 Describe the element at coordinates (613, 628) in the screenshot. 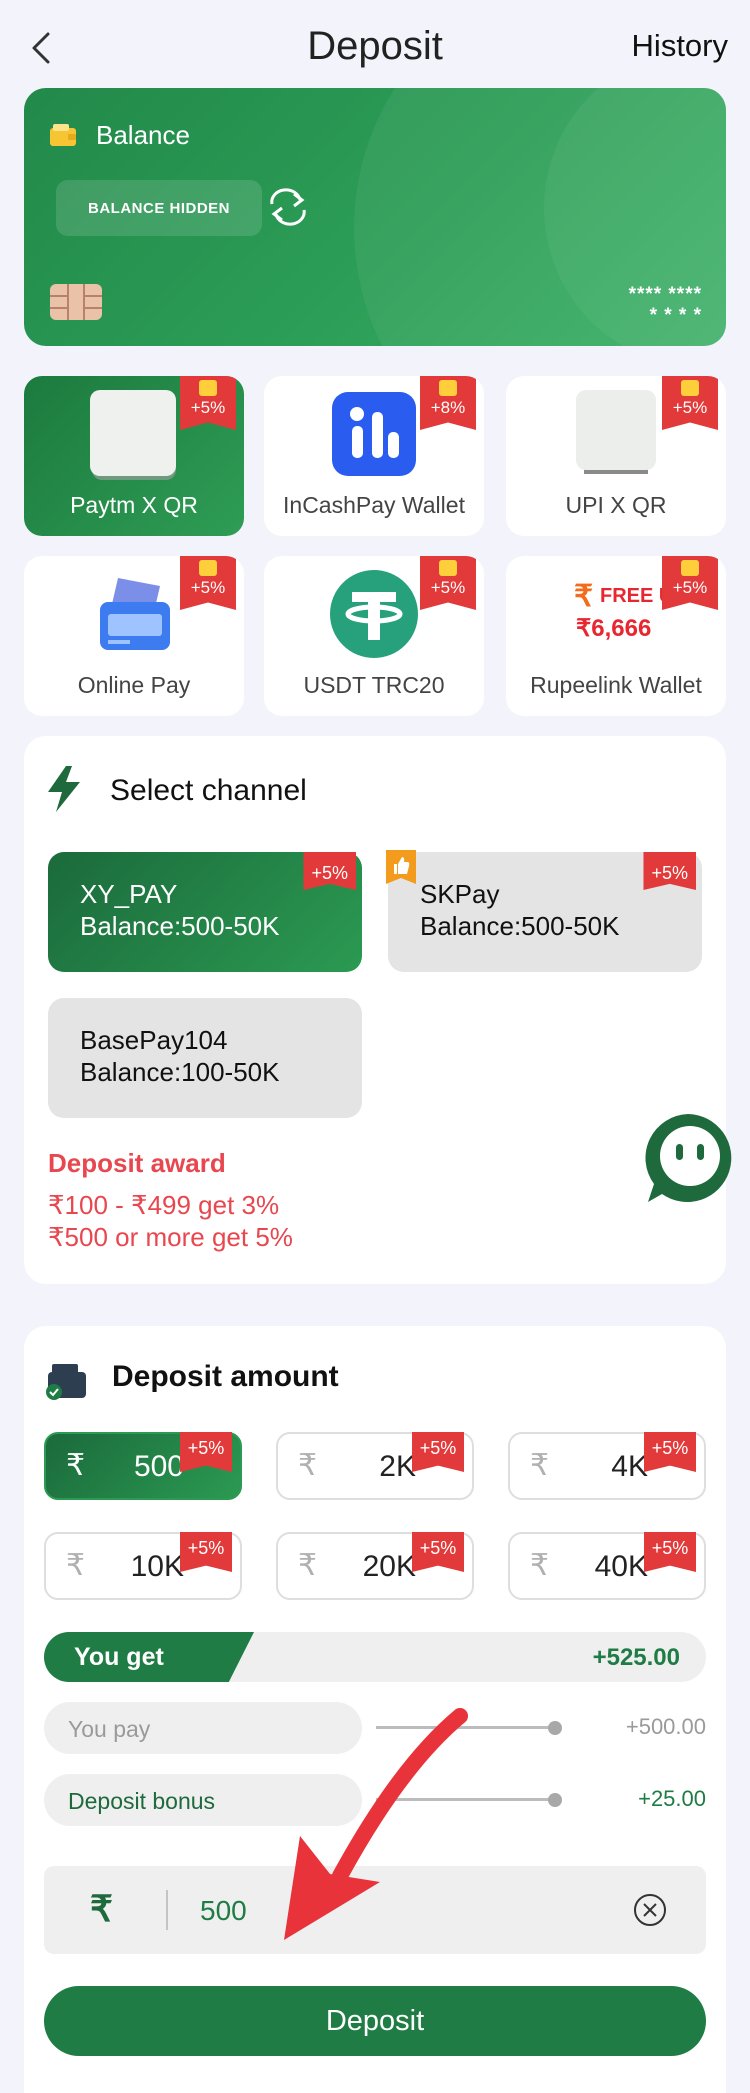

I see `svg-text: ₹6,666` at that location.